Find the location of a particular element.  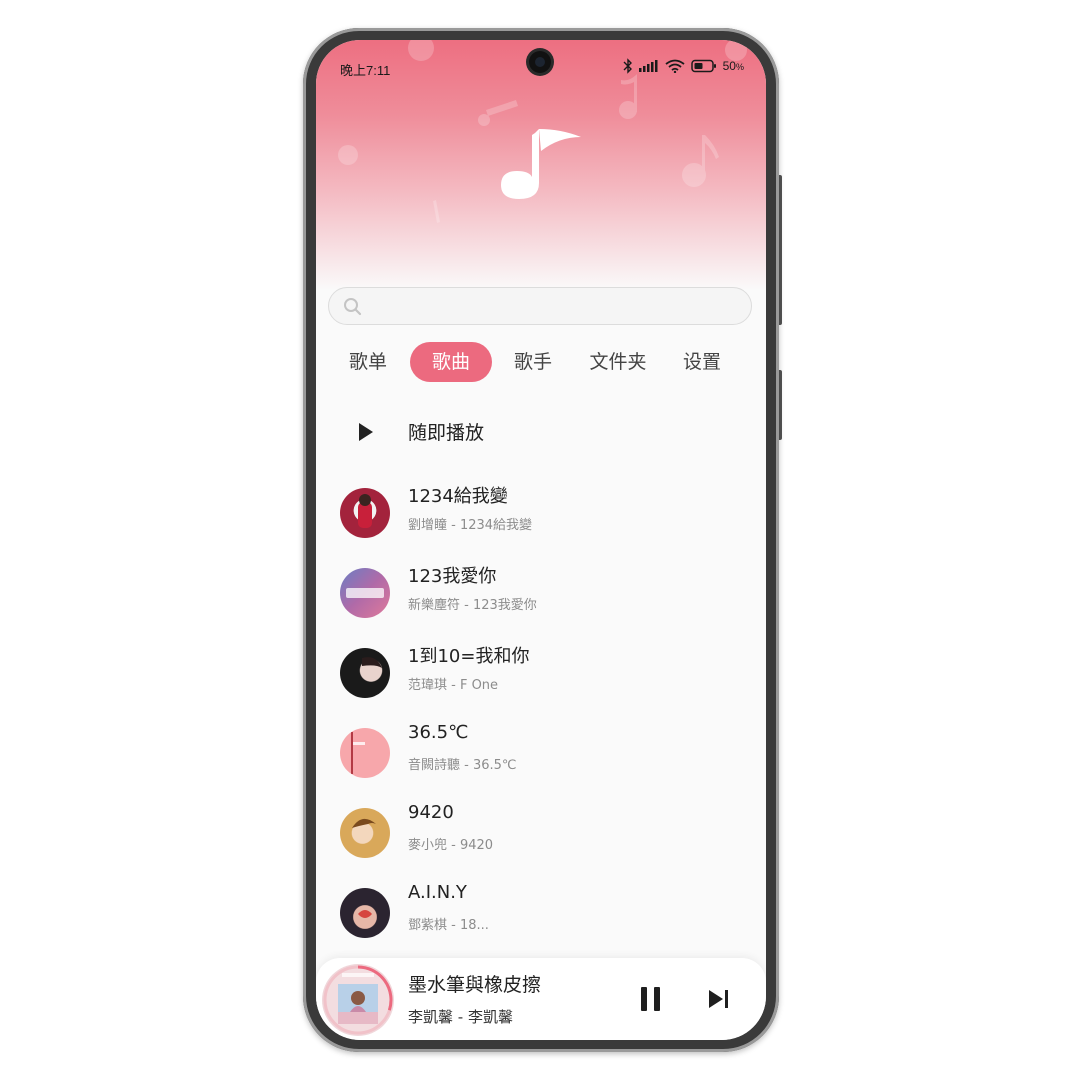

shuffle-play-row: 随即播放 is located at coordinates (541, 432).